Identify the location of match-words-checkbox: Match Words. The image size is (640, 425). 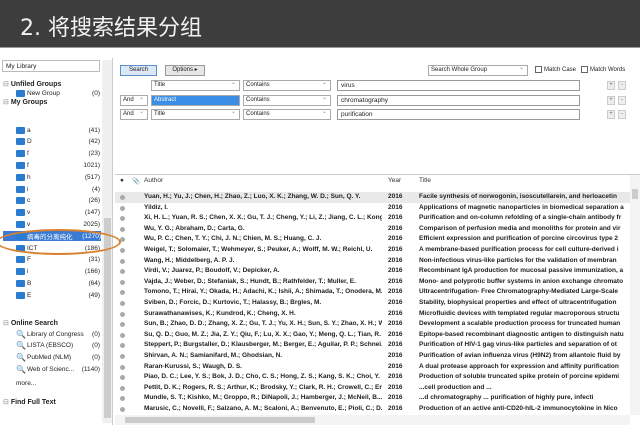
(603, 69).